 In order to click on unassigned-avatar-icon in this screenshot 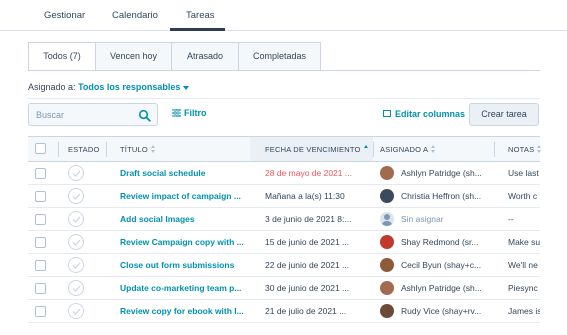, I will do `click(387, 219)`.